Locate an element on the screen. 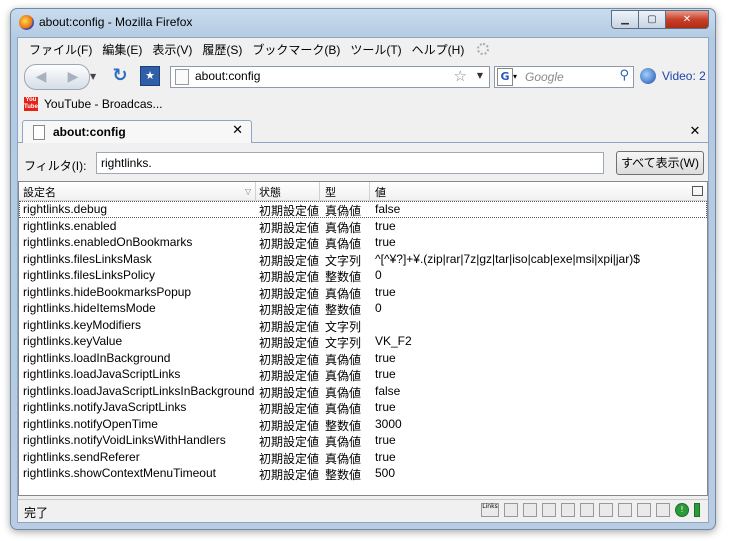 The width and height of the screenshot is (730, 541). tab-about-config: about:config ✕ is located at coordinates (137, 131).